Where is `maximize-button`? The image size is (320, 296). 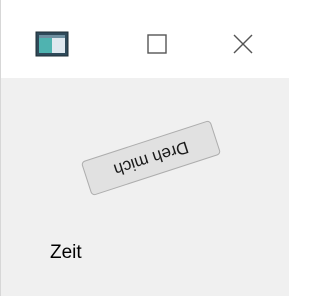
maximize-button is located at coordinates (157, 46).